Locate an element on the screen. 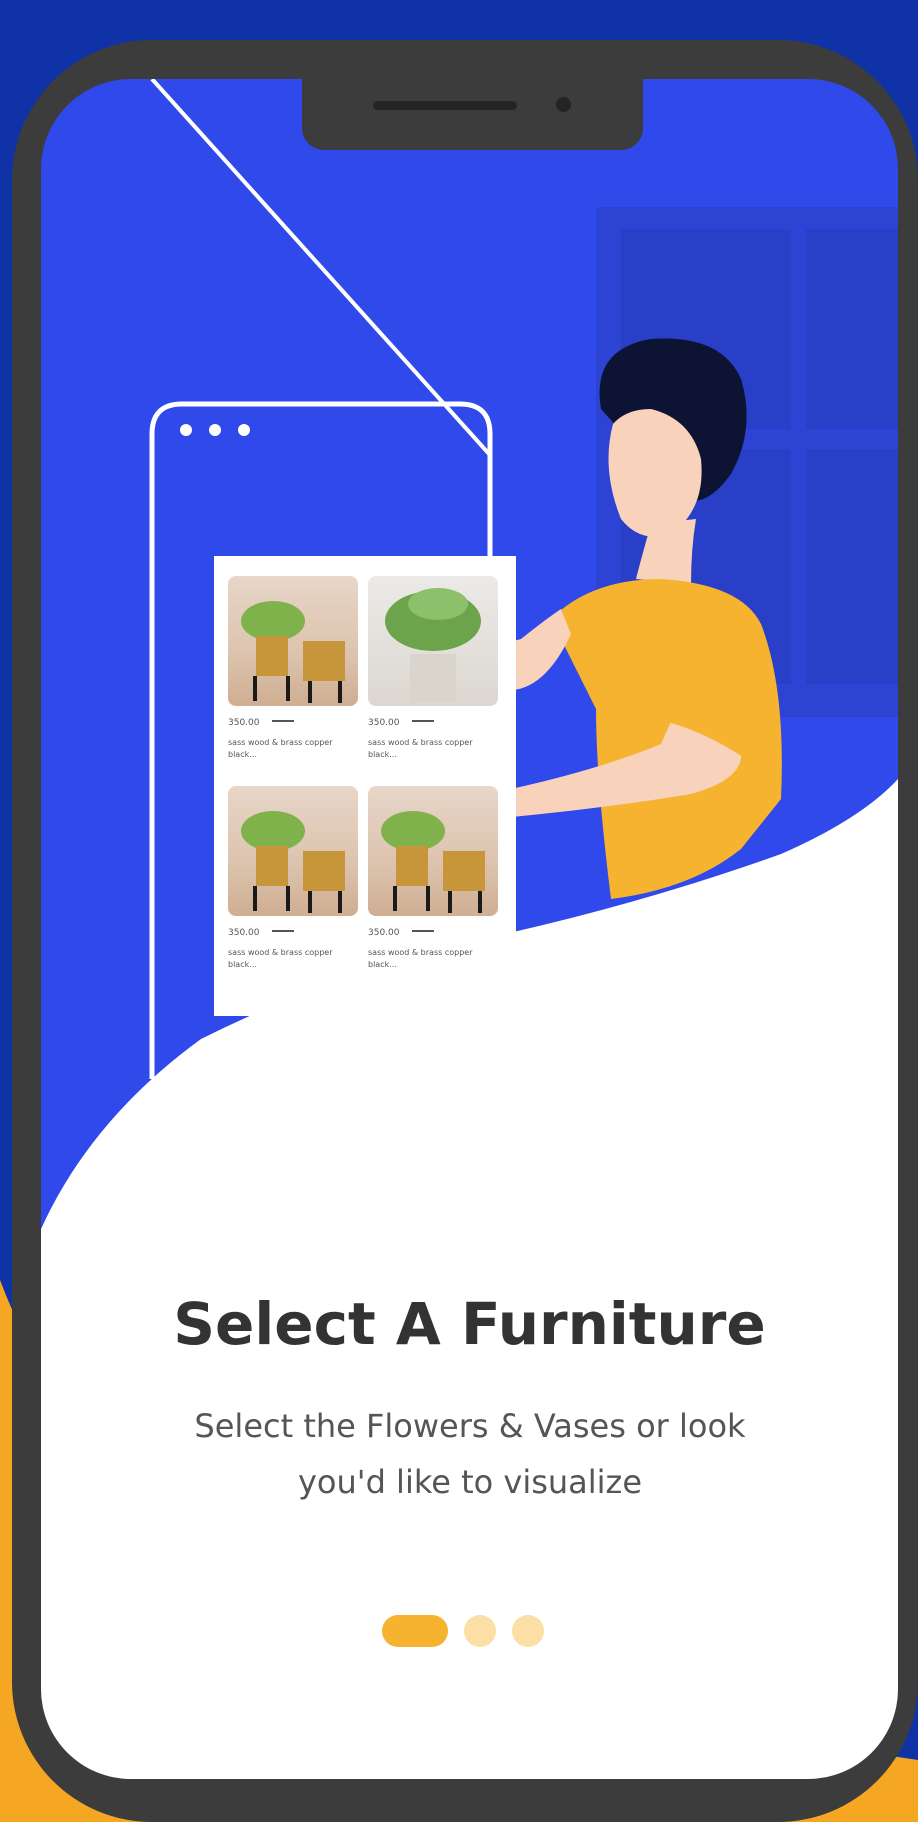 The image size is (918, 1822). camera-icon is located at coordinates (563, 104).